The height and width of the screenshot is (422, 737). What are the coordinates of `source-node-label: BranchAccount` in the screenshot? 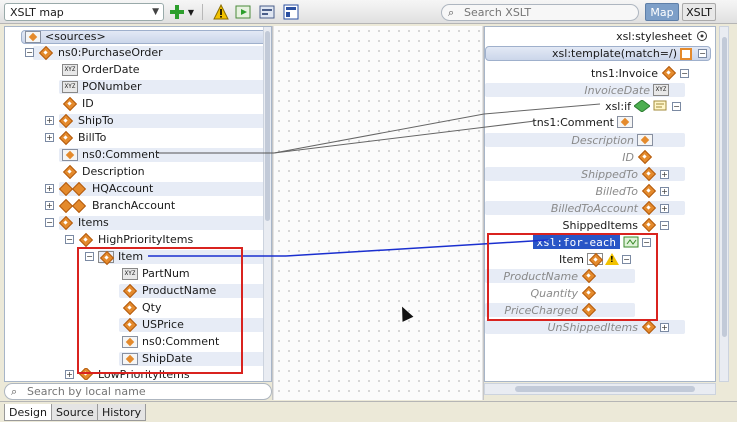 It's located at (134, 205).